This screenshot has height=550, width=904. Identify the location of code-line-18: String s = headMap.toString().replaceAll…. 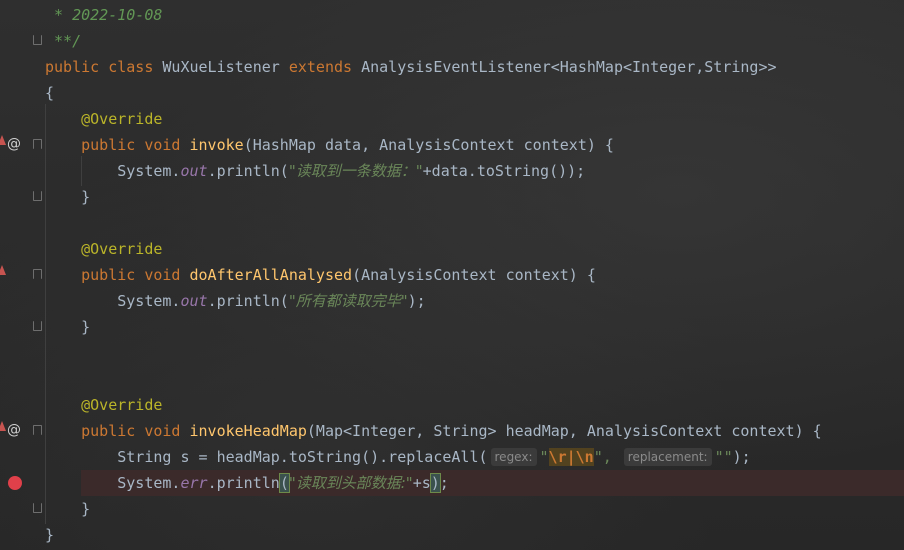
(398, 457).